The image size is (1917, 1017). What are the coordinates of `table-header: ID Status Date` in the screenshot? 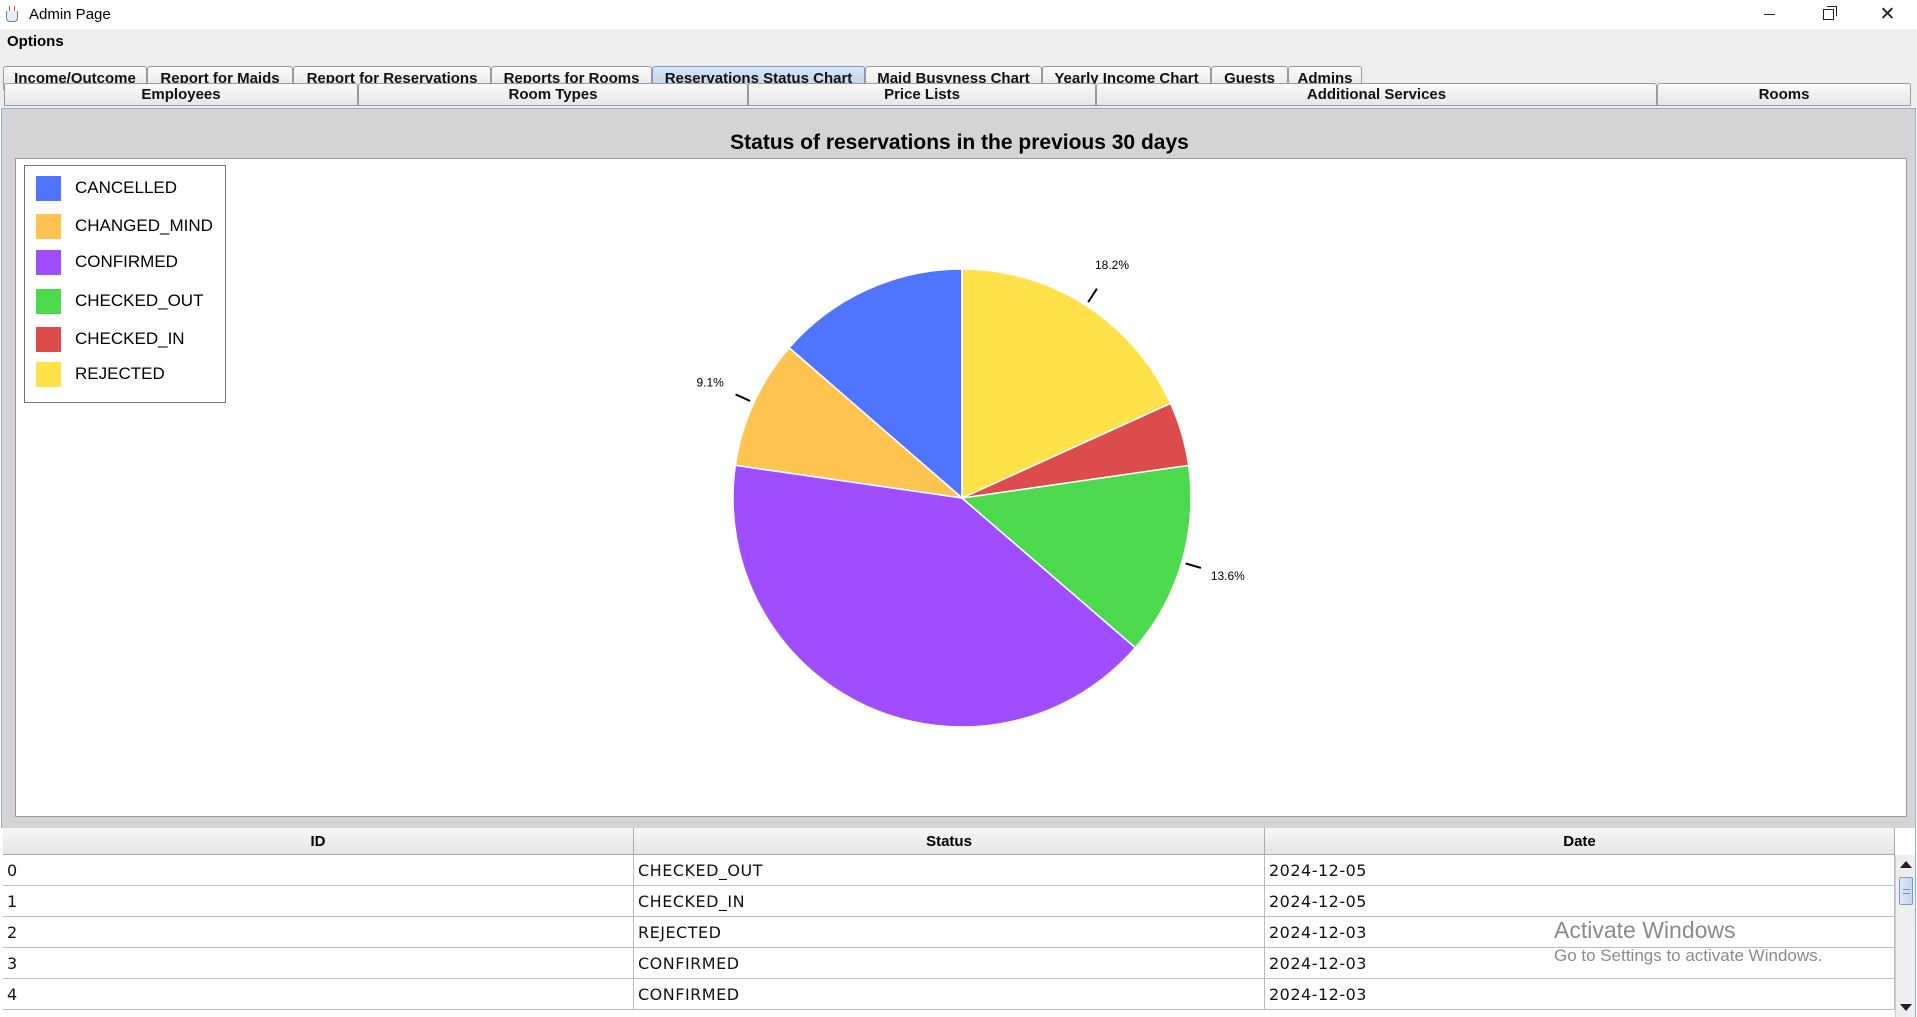 It's located at (949, 841).